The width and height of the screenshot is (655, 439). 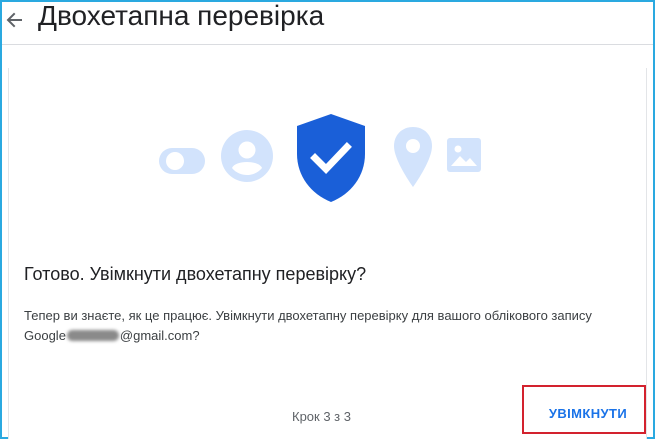 I want to click on back-button, so click(x=15, y=20).